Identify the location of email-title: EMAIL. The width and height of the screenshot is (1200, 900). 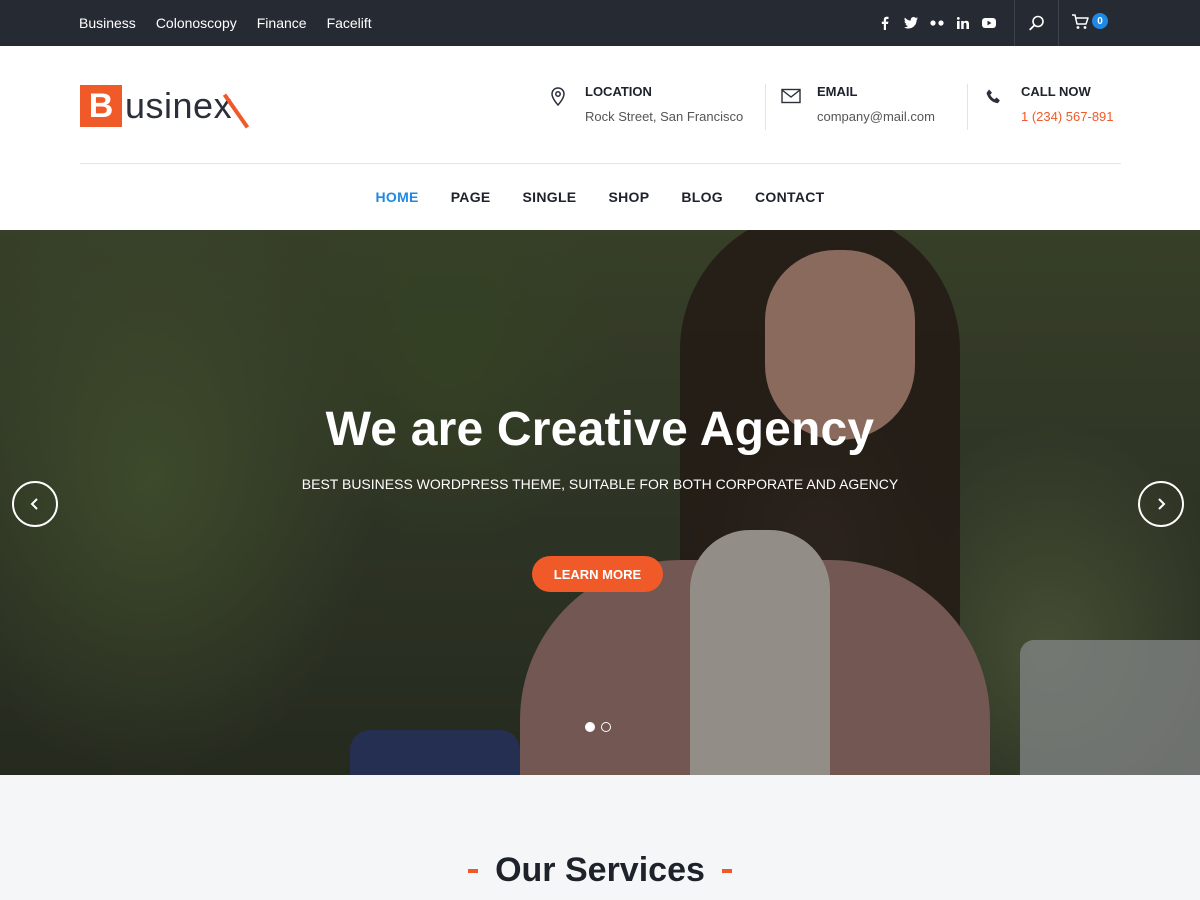
(837, 91).